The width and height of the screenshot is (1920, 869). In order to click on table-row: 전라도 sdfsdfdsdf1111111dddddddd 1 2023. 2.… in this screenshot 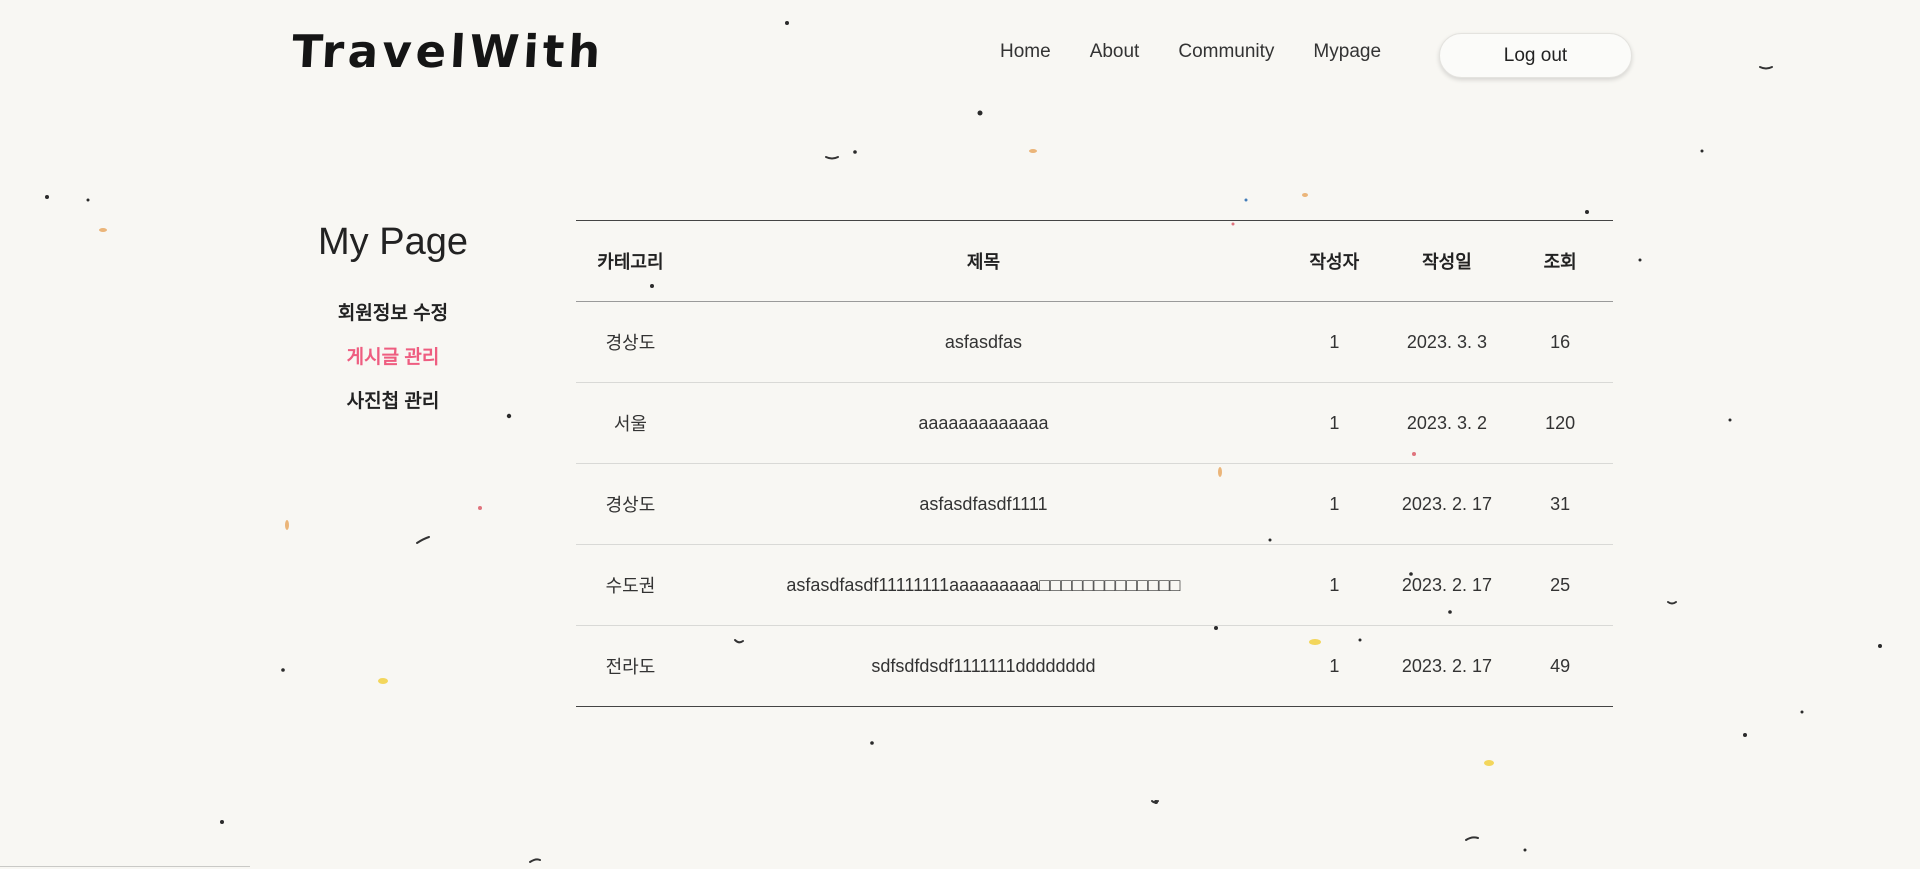, I will do `click(1094, 666)`.